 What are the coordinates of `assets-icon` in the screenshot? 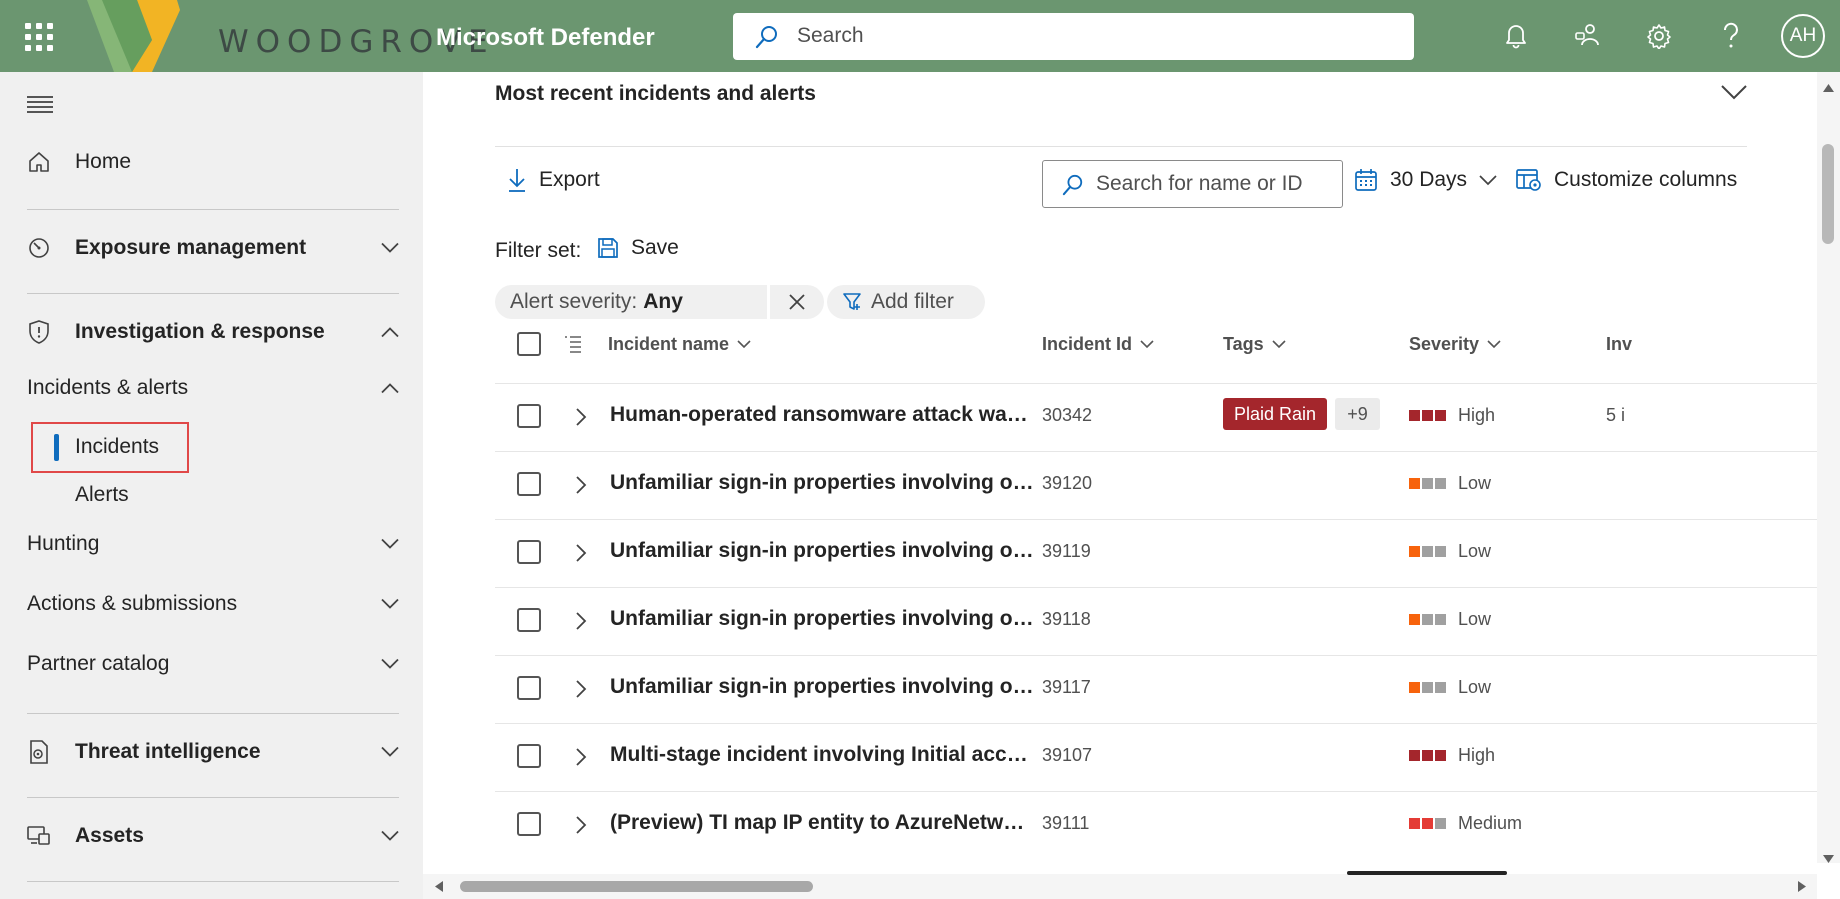 It's located at (39, 836).